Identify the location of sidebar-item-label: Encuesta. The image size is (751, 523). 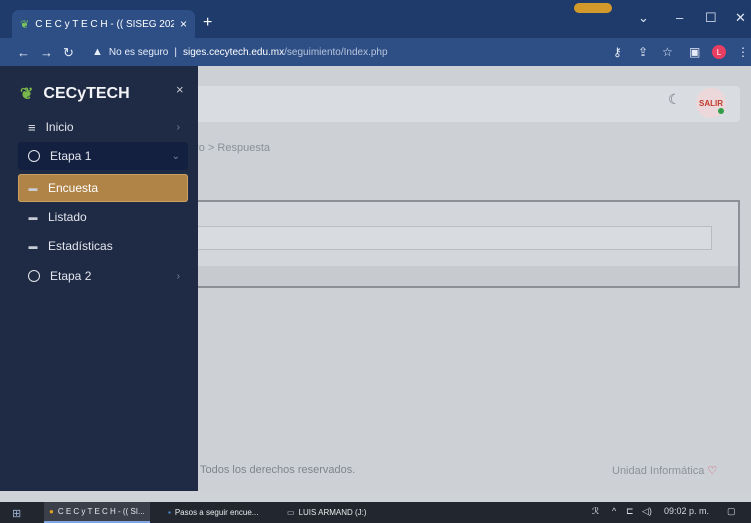
(73, 188).